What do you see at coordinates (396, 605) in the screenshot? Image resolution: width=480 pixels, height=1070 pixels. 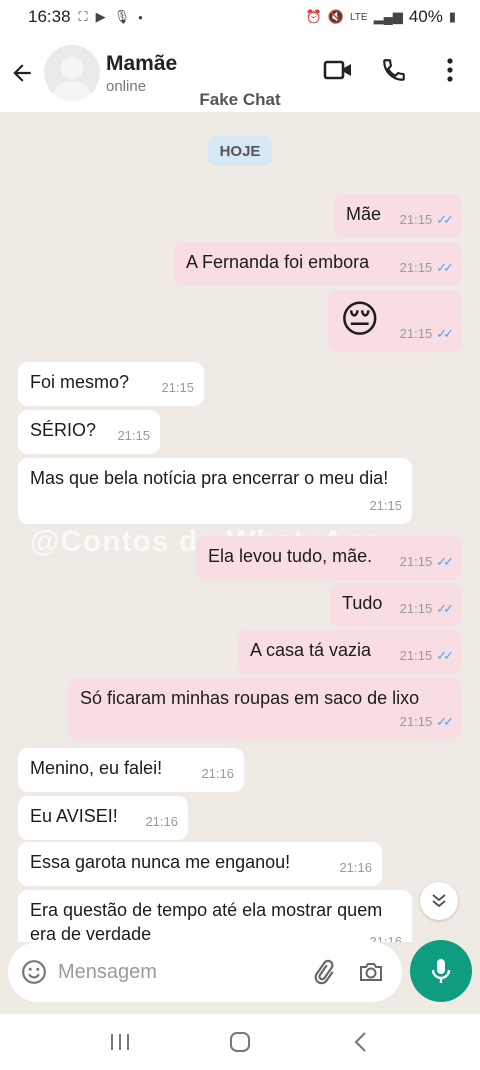 I see `message-bubble: Tudo 21:15 ✓✓` at bounding box center [396, 605].